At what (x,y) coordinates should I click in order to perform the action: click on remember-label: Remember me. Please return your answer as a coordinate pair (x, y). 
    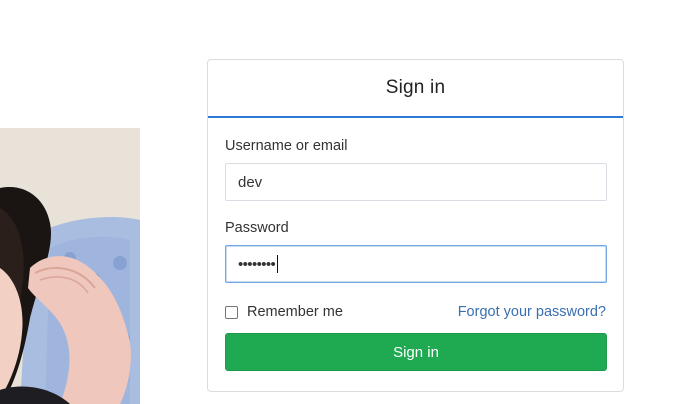
    Looking at the image, I should click on (295, 312).